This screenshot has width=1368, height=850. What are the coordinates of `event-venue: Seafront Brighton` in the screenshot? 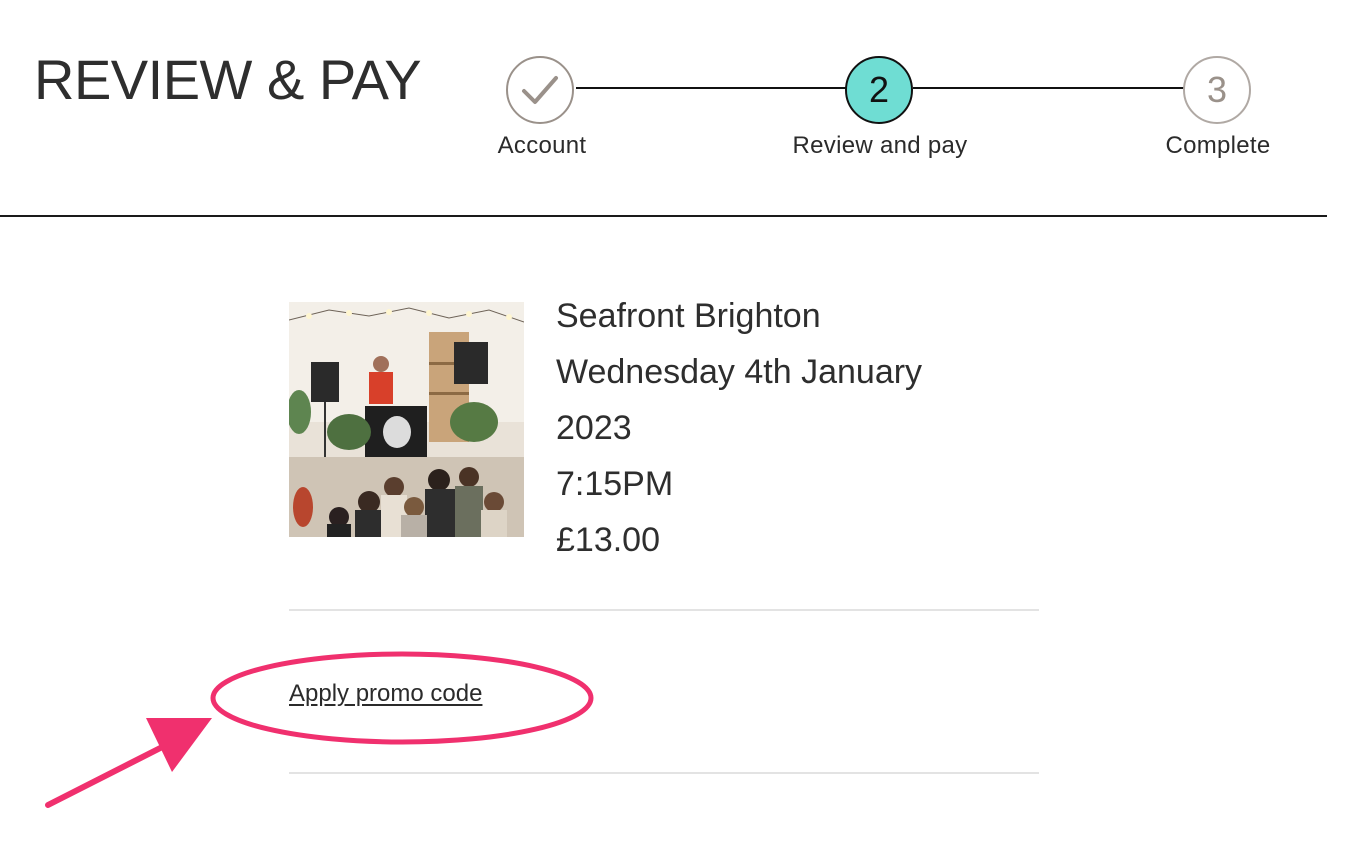 It's located at (688, 316).